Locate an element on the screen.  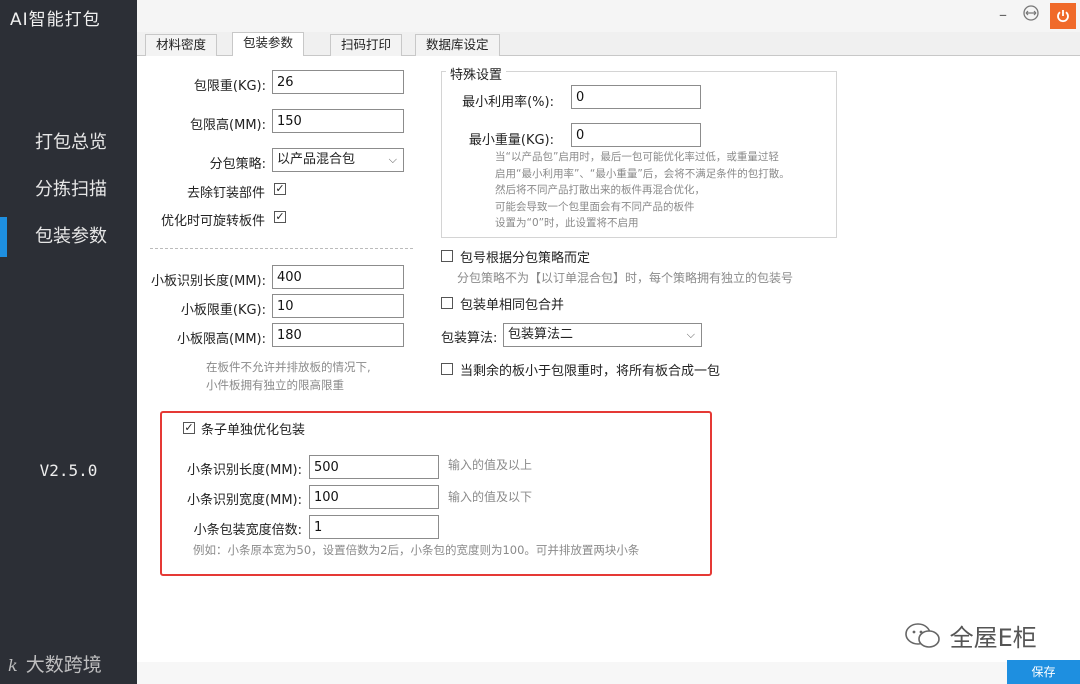
strip-enable-label: 条子单独优化包装 is located at coordinates (253, 430).